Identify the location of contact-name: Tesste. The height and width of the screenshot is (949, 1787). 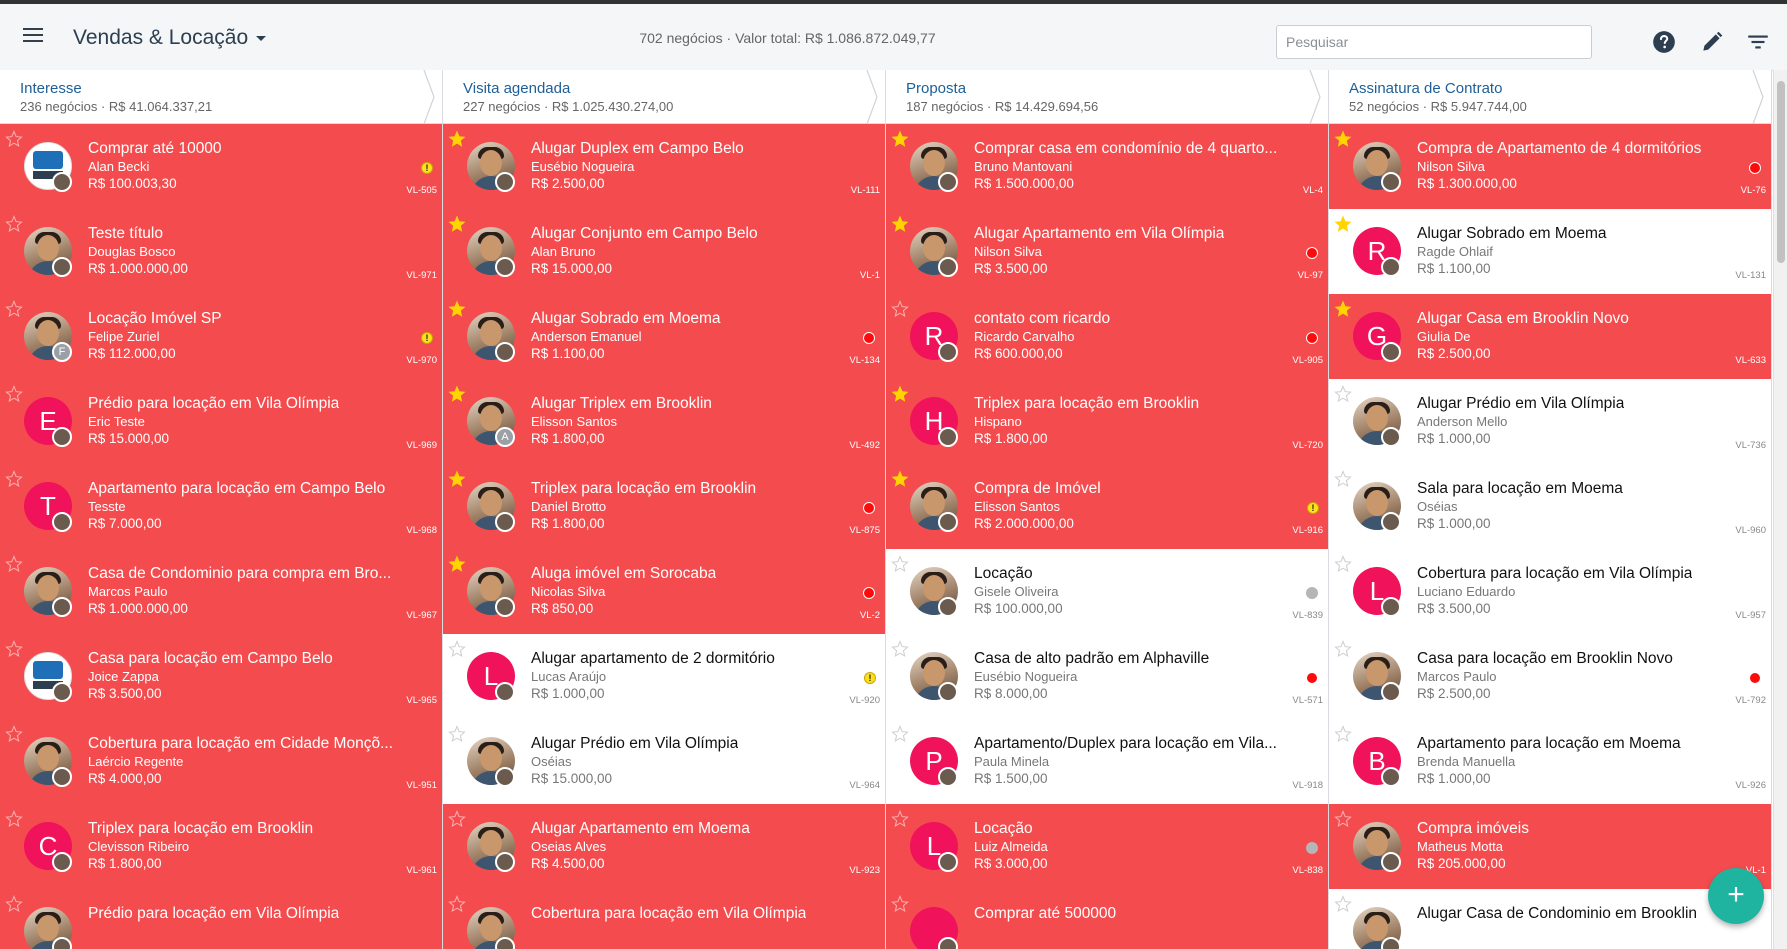
(107, 506).